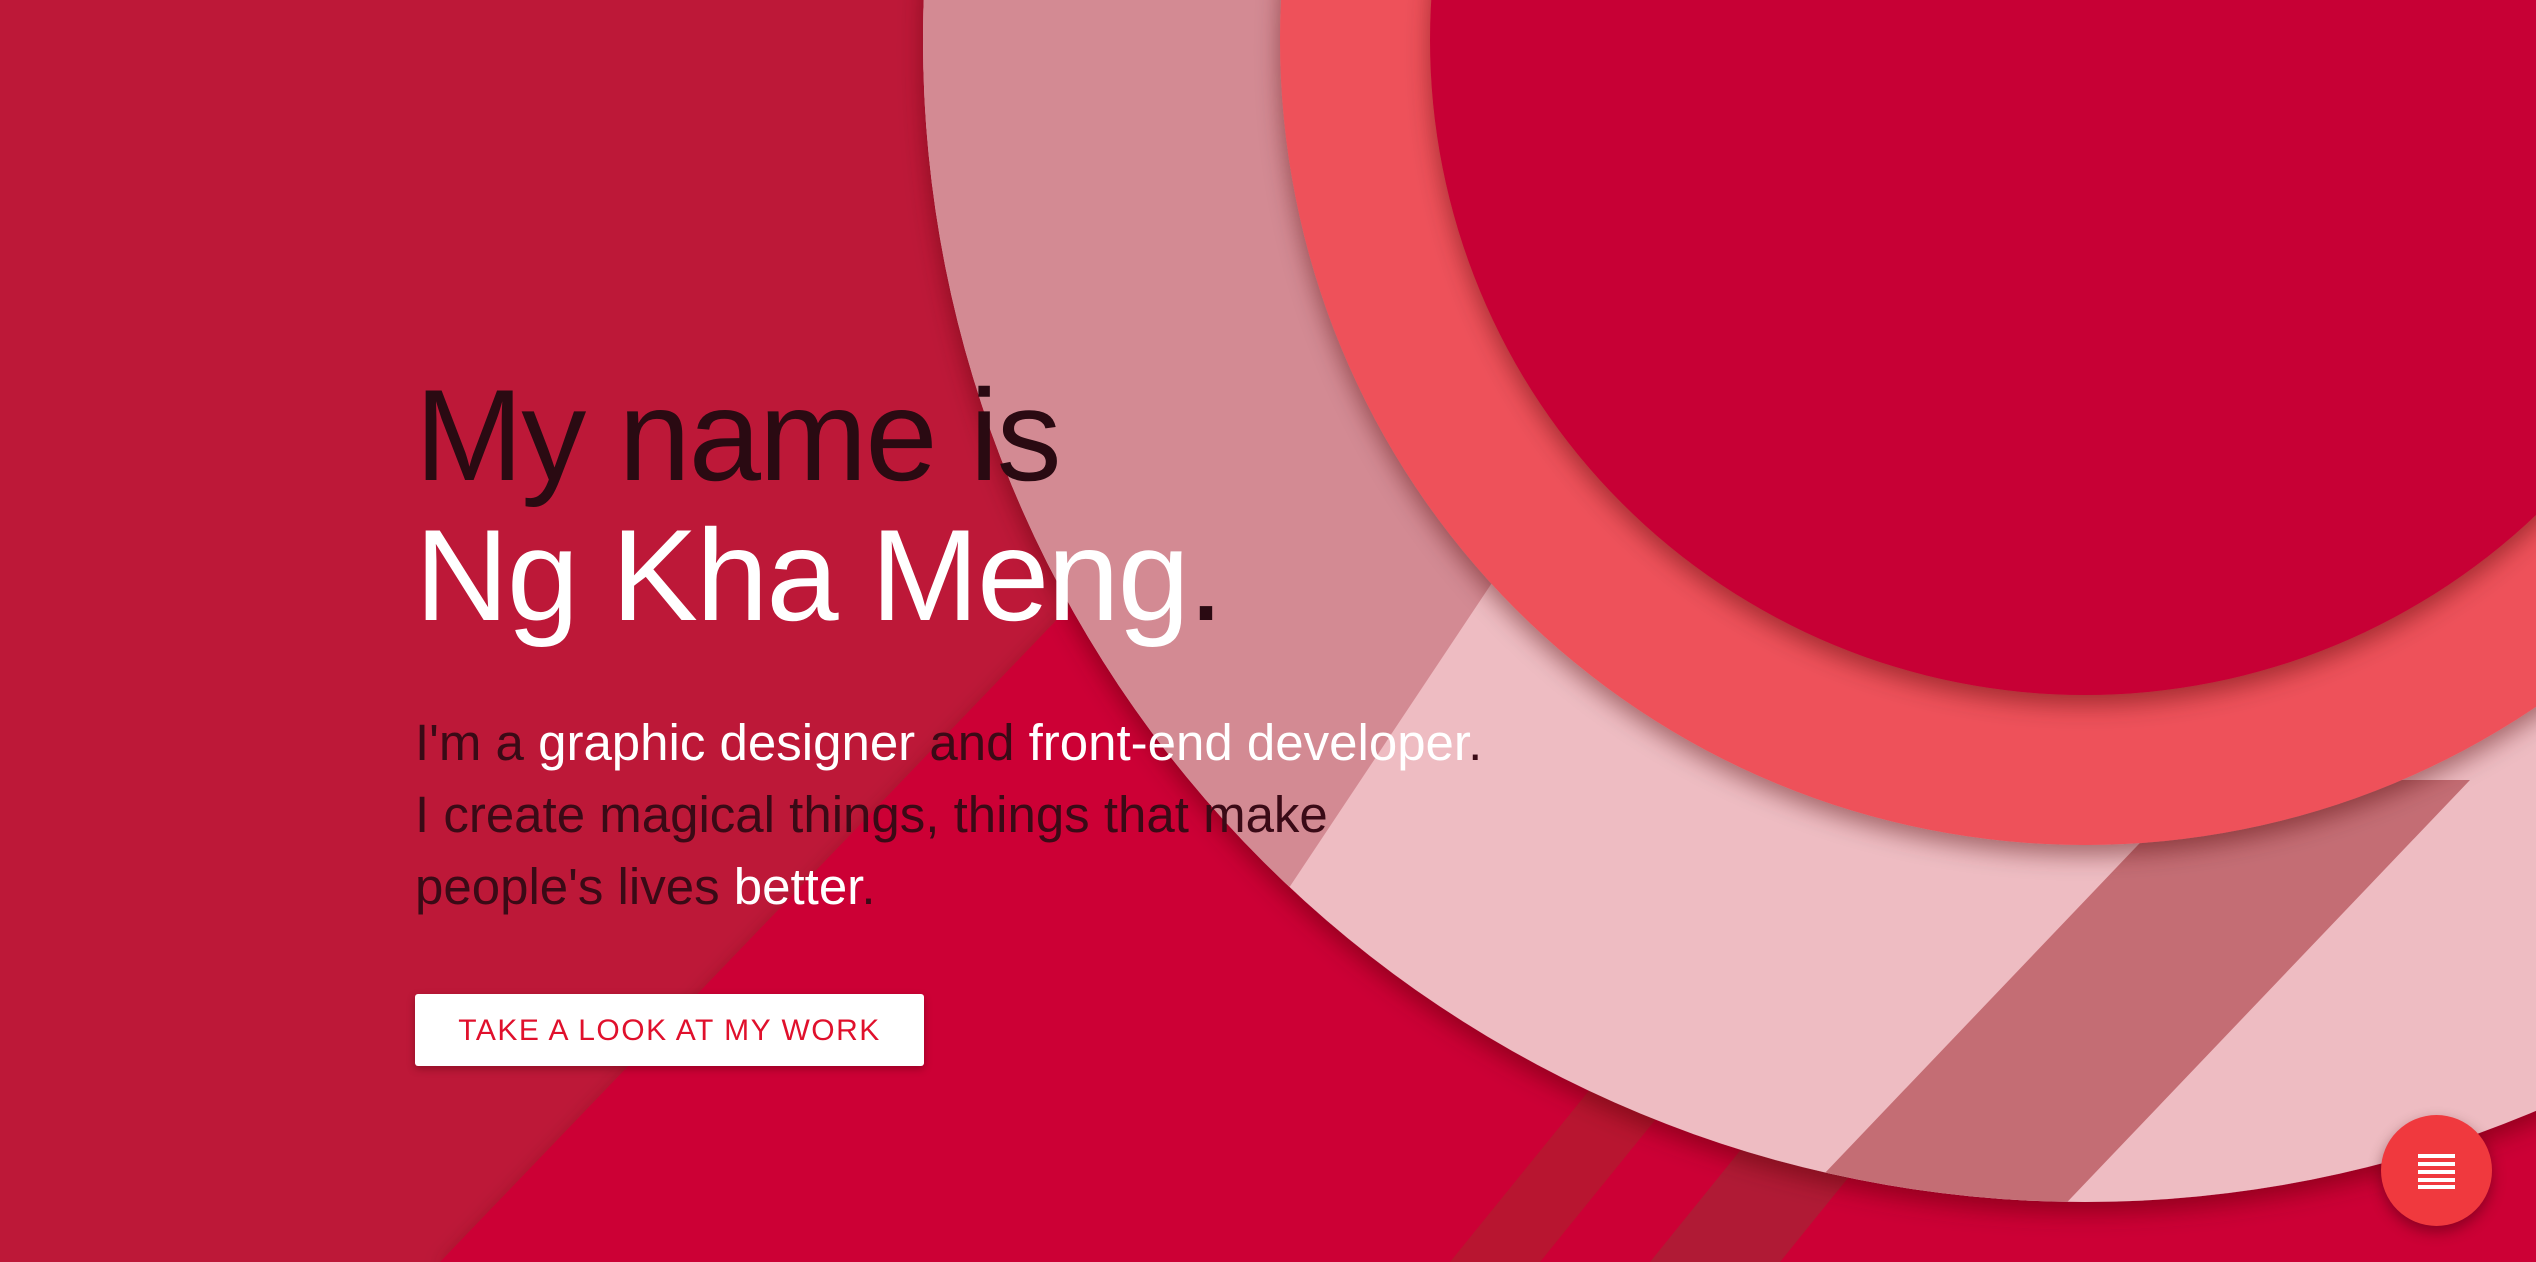 This screenshot has width=2536, height=1262. I want to click on intro-text: I'm a, so click(477, 742).